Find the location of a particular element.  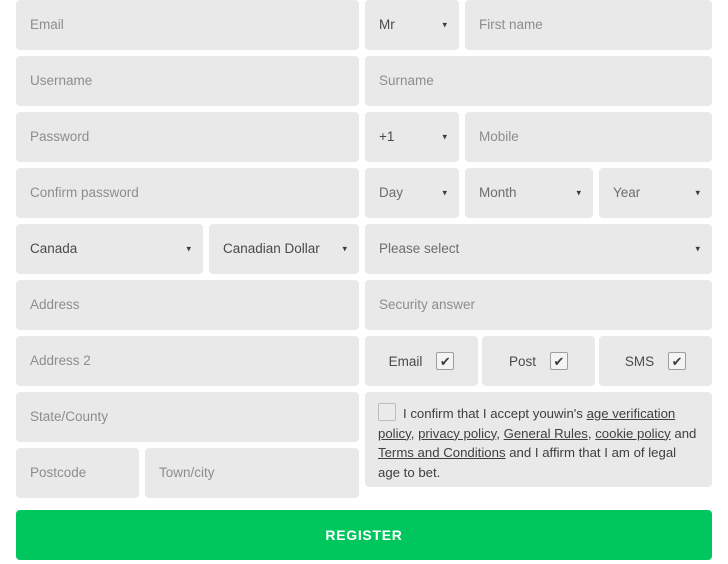

email-row: Email is located at coordinates (187, 25).